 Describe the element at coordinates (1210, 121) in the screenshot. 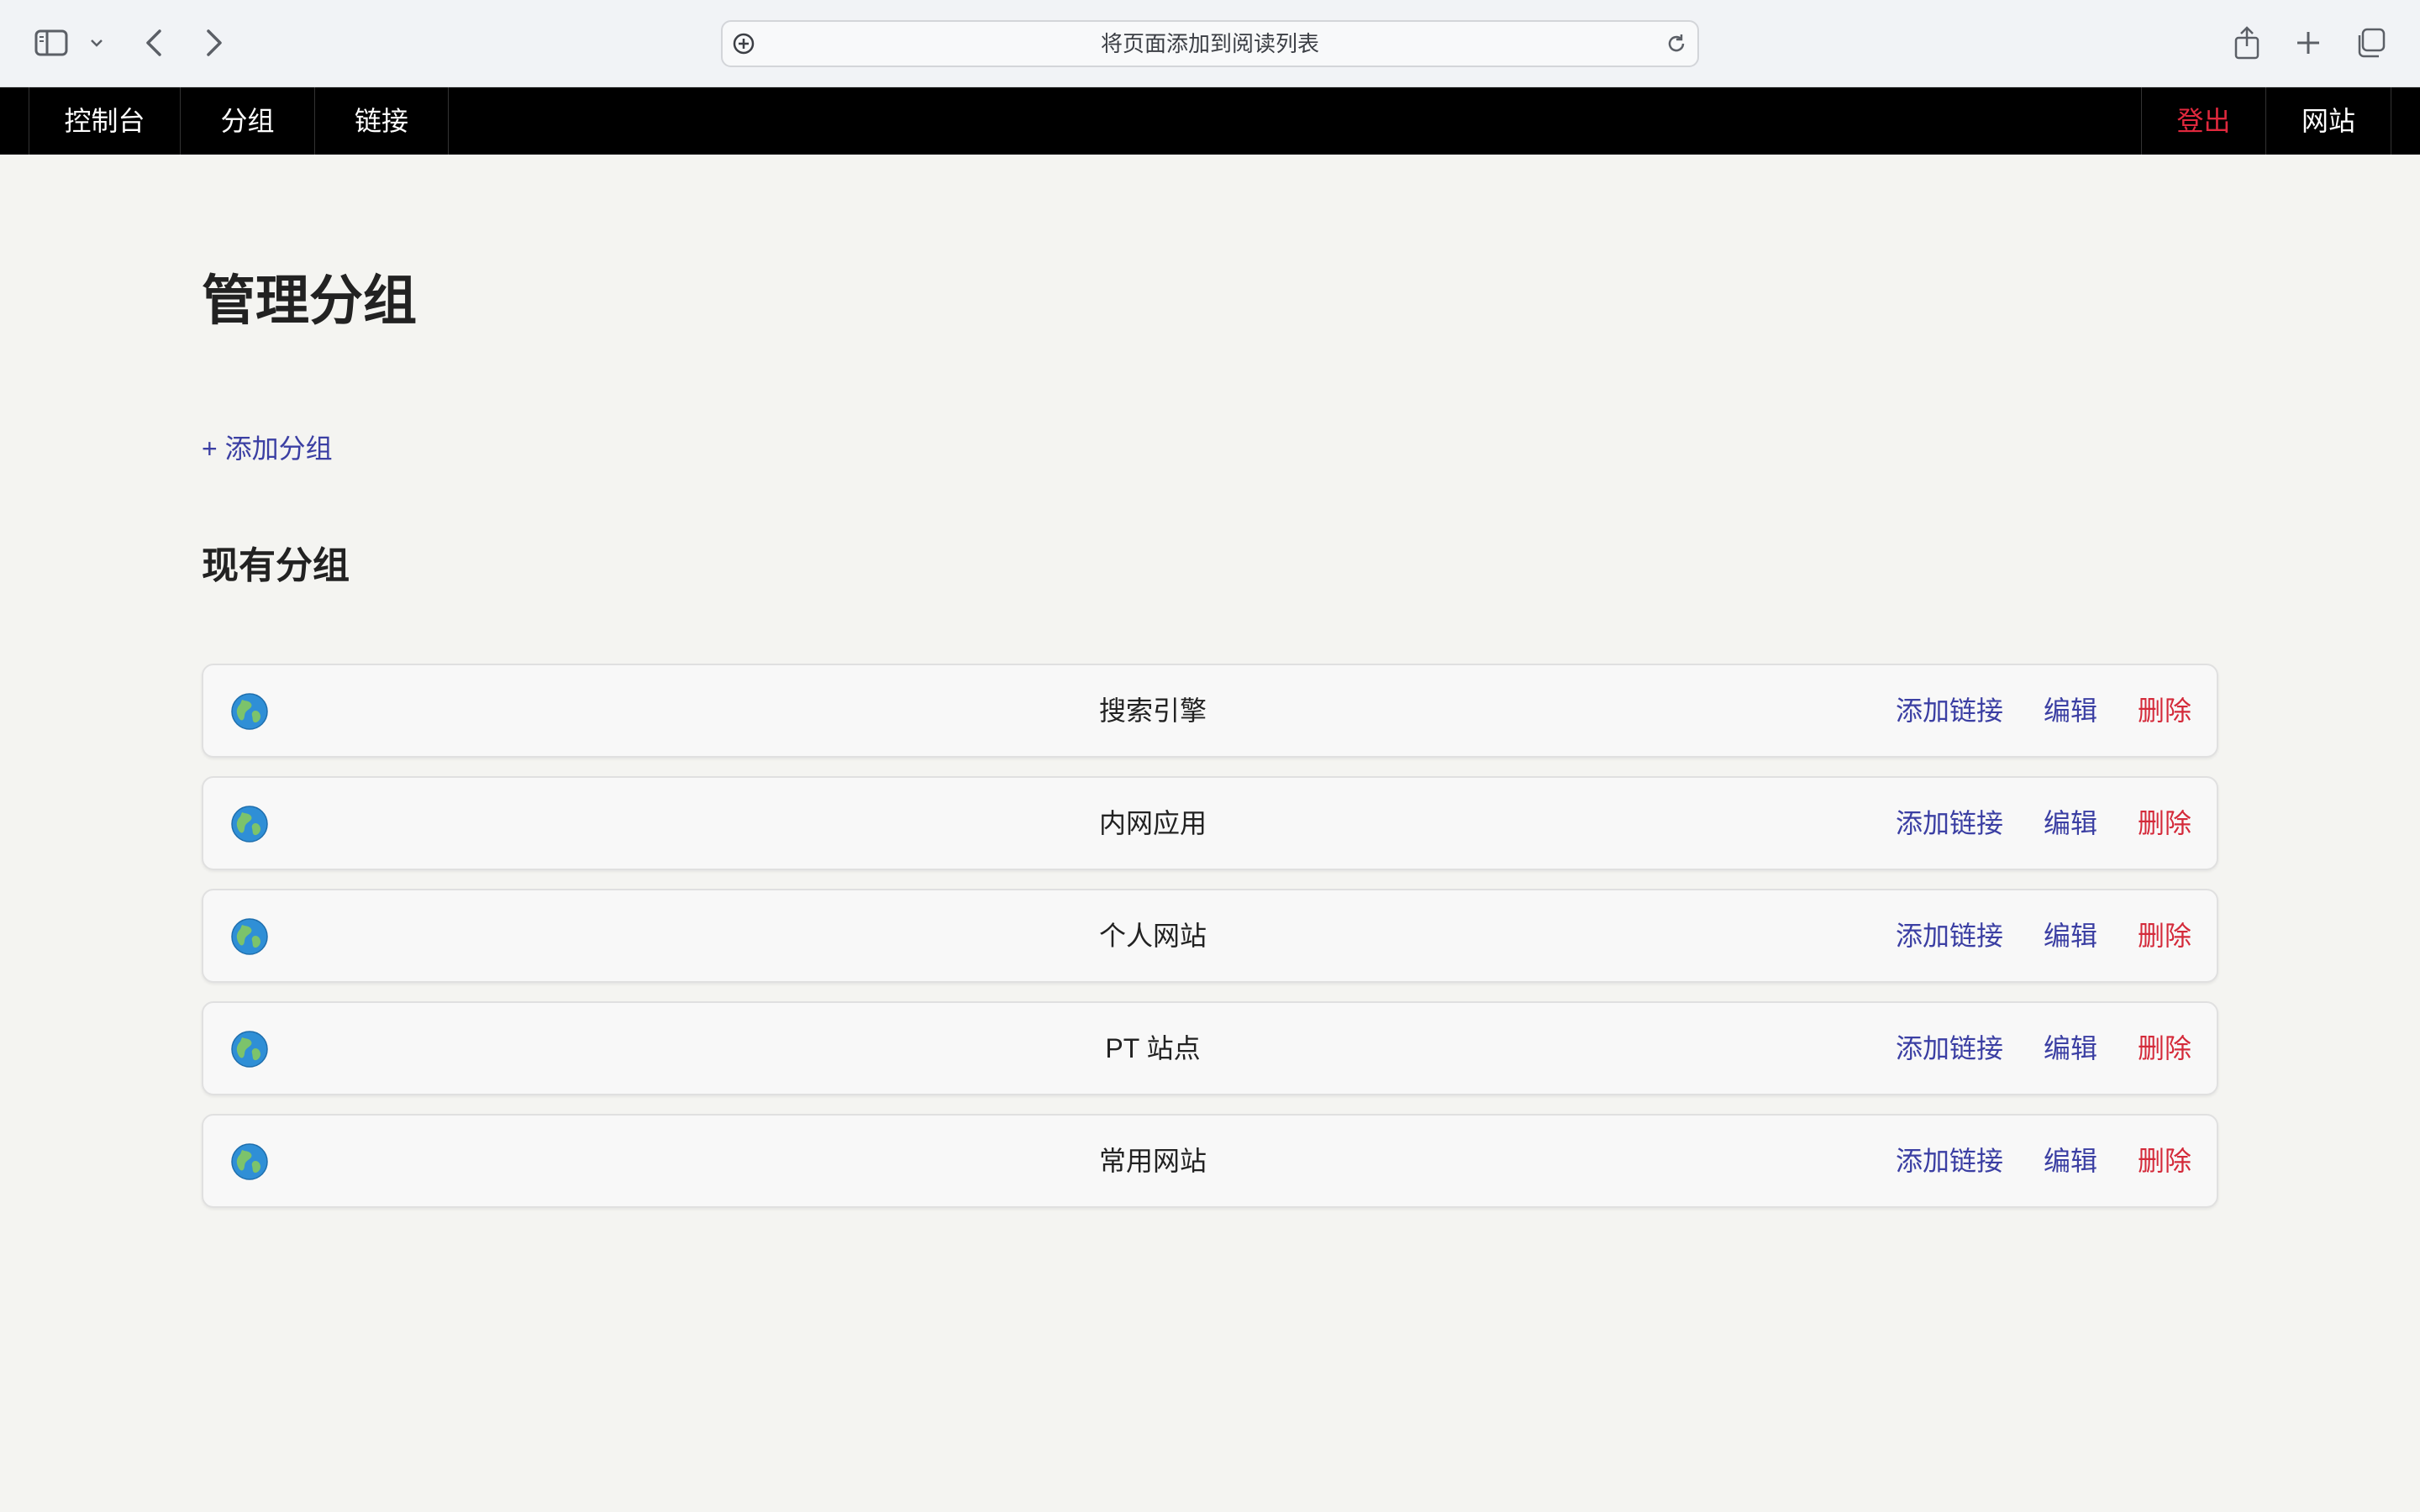

I see `site-nav: 控制台 分组 链接 登出 网站` at that location.